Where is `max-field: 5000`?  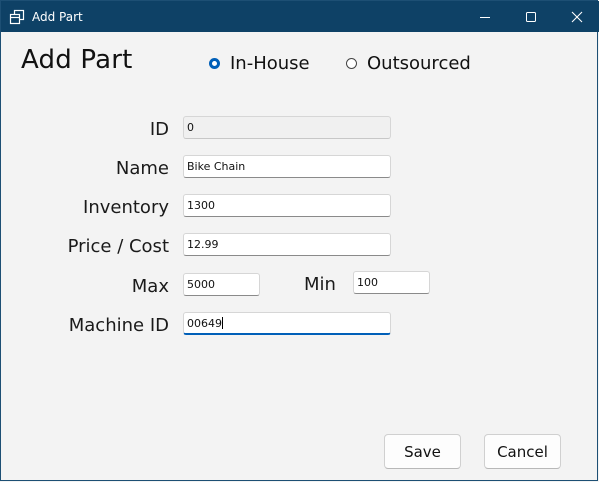 max-field: 5000 is located at coordinates (221, 284).